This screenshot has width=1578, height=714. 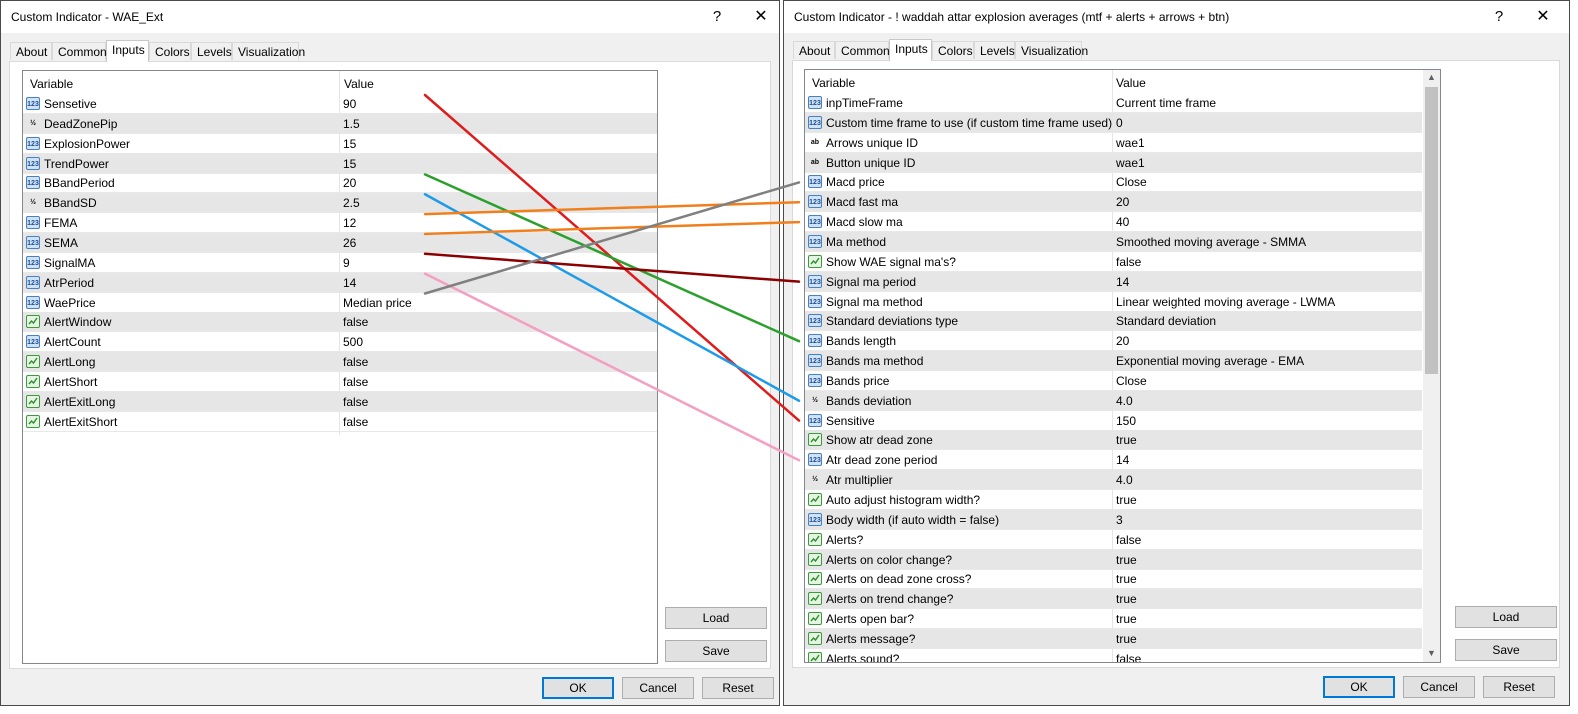 What do you see at coordinates (1359, 687) in the screenshot?
I see `ok-button: OK` at bounding box center [1359, 687].